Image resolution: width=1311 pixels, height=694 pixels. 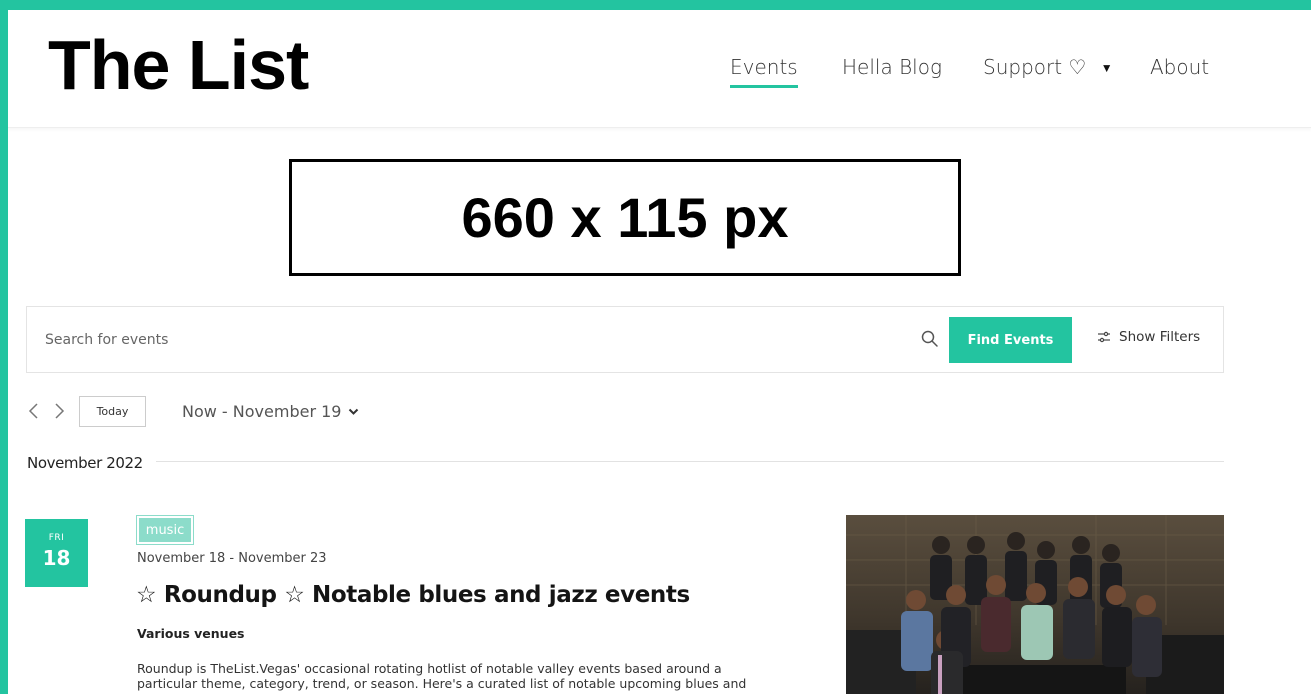 I want to click on ad-banner-label: 660 x 115 px, so click(x=625, y=217).